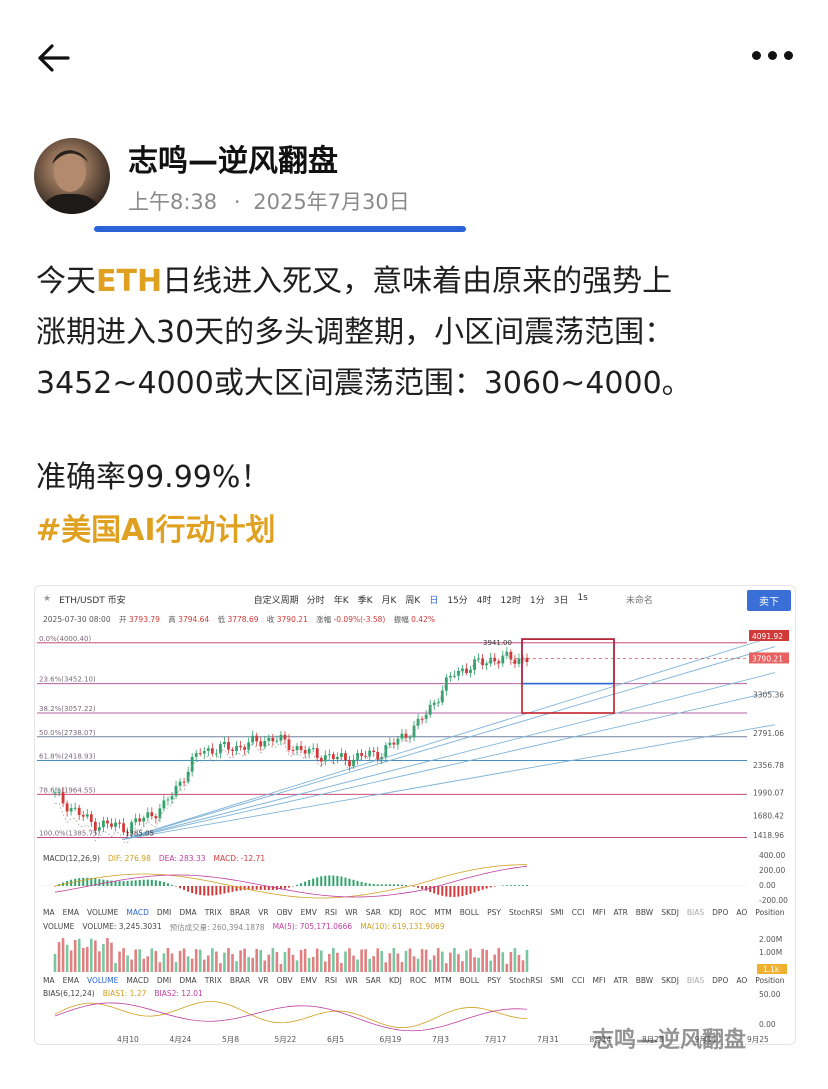 The height and width of the screenshot is (1089, 828). I want to click on red-range-box, so click(568, 676).